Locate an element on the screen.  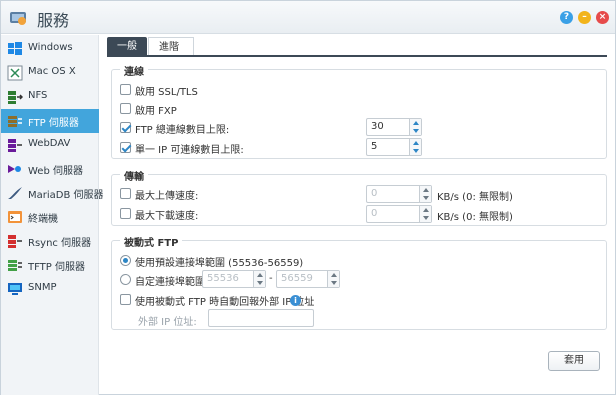
title-bar: 服務 ? – × is located at coordinates (308, 17).